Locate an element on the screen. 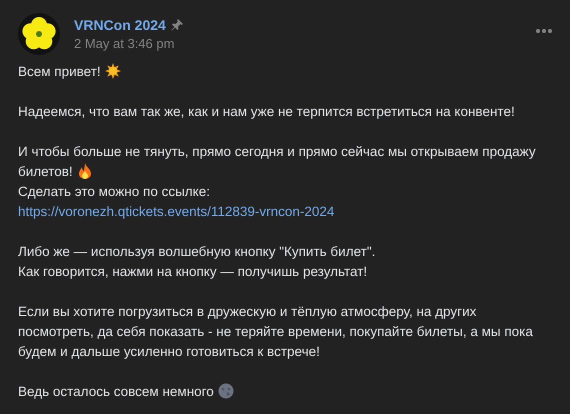 Image resolution: width=570 pixels, height=414 pixels. post-date: 2 May at 3:46 pm is located at coordinates (125, 44).